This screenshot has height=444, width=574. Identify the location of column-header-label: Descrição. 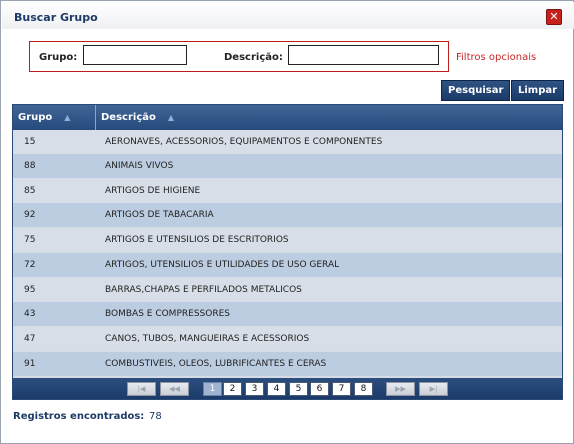
(128, 117).